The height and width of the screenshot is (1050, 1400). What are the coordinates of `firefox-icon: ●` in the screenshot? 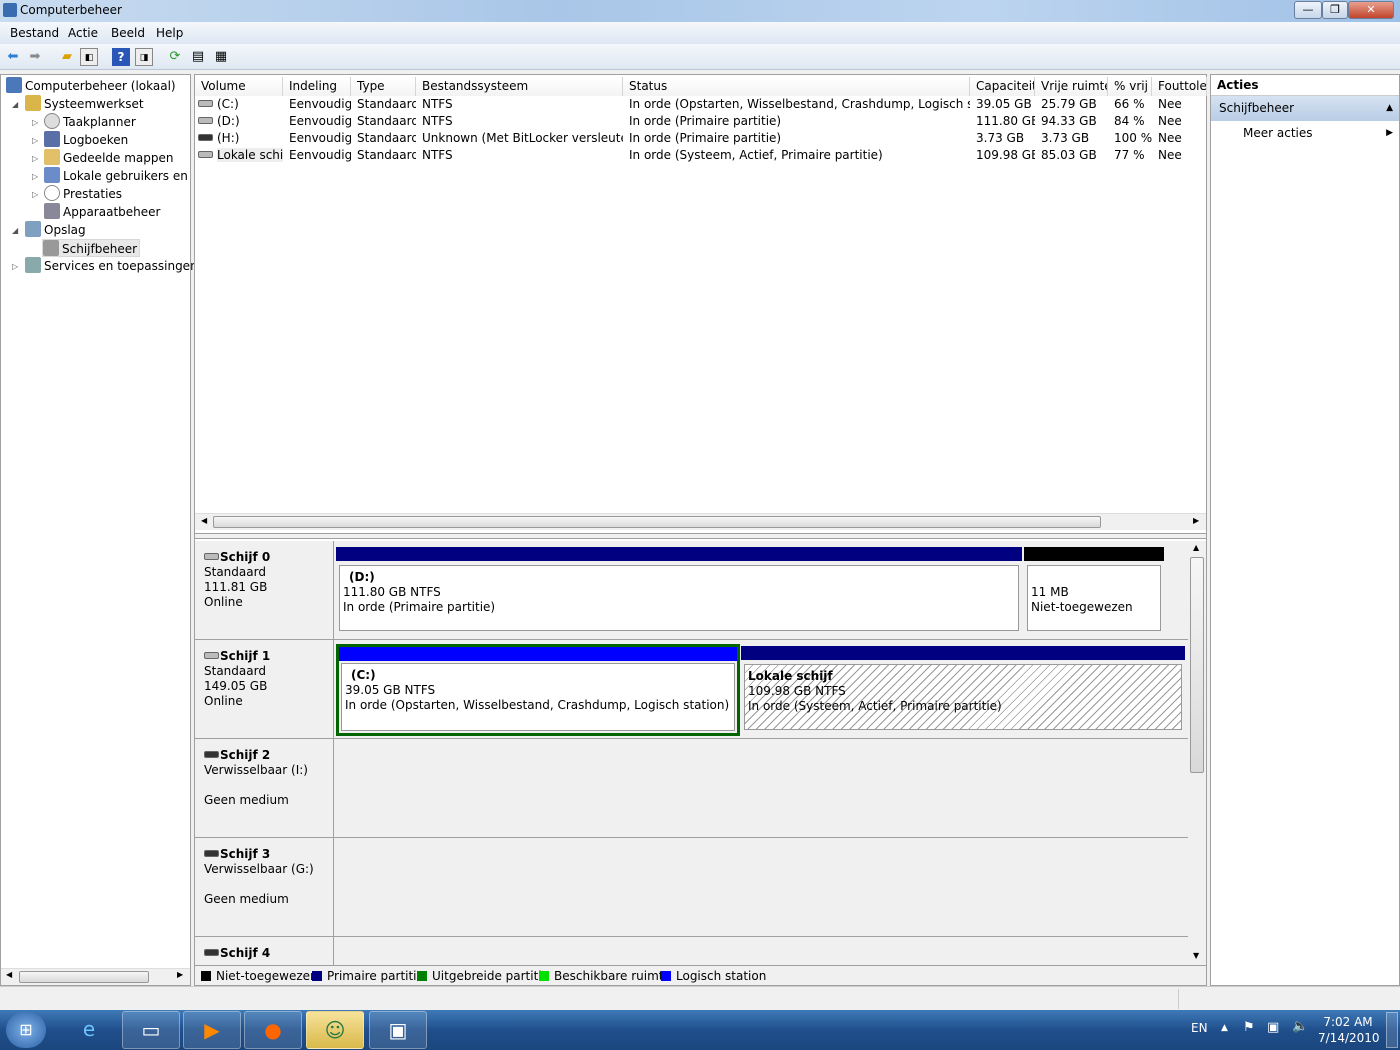 It's located at (273, 1030).